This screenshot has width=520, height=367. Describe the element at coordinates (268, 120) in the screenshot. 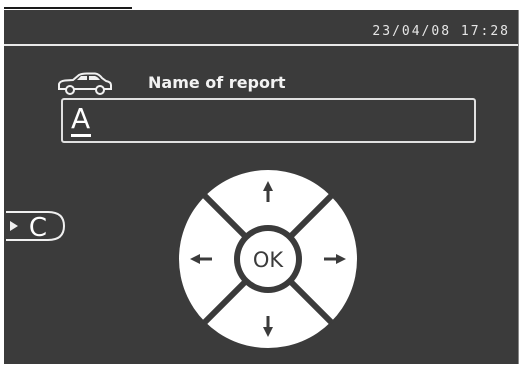

I see `report-name-input: A` at that location.